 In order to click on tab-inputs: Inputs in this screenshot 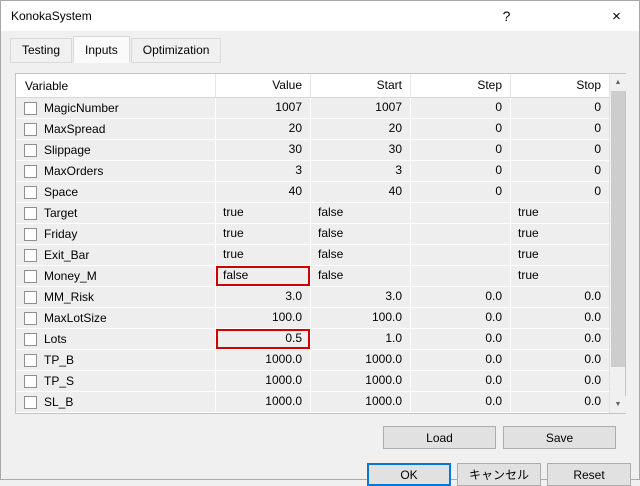, I will do `click(101, 49)`.